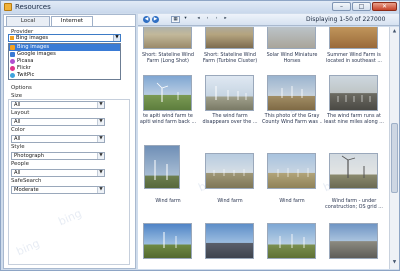  I want to click on gallery-scrollbar: ▲ ▼, so click(394, 148).